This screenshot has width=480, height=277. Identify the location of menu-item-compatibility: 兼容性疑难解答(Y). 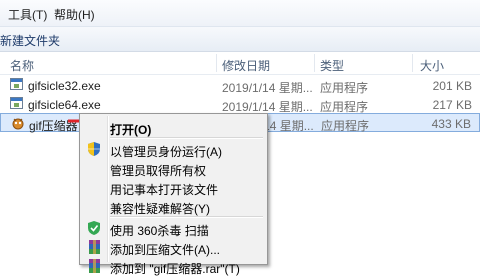
(173, 206).